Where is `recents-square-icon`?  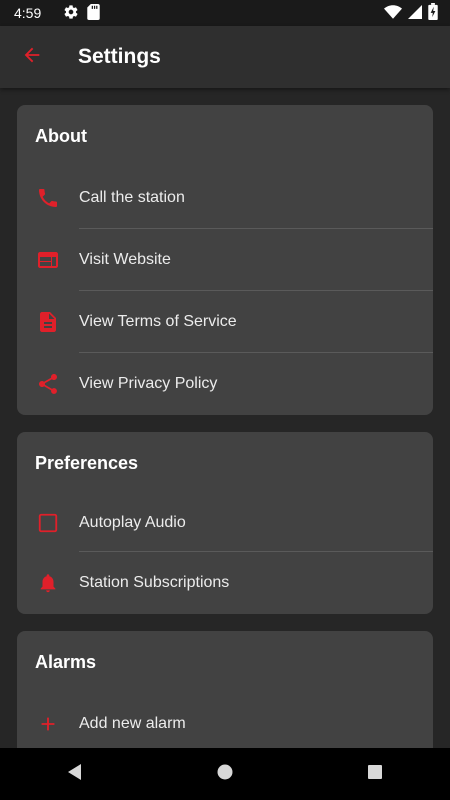
recents-square-icon is located at coordinates (375, 774).